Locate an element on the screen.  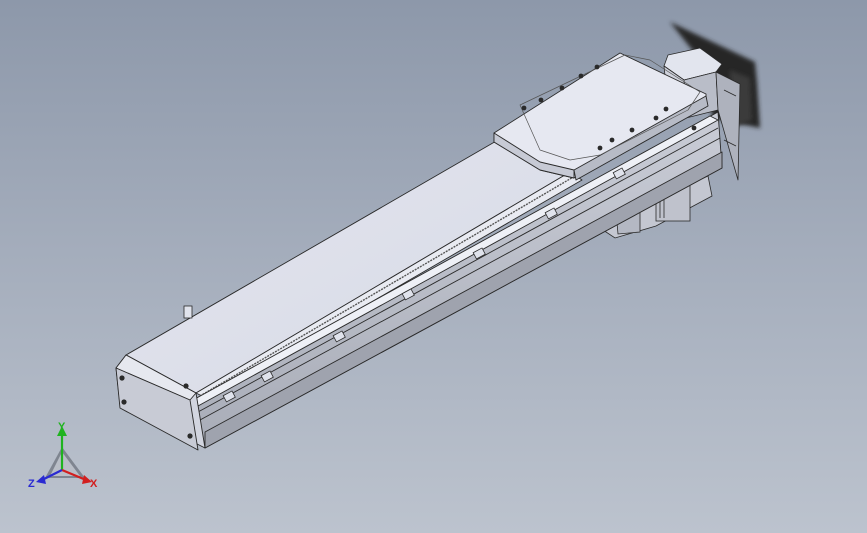
z-axis-arrowhead is located at coordinates (41, 479).